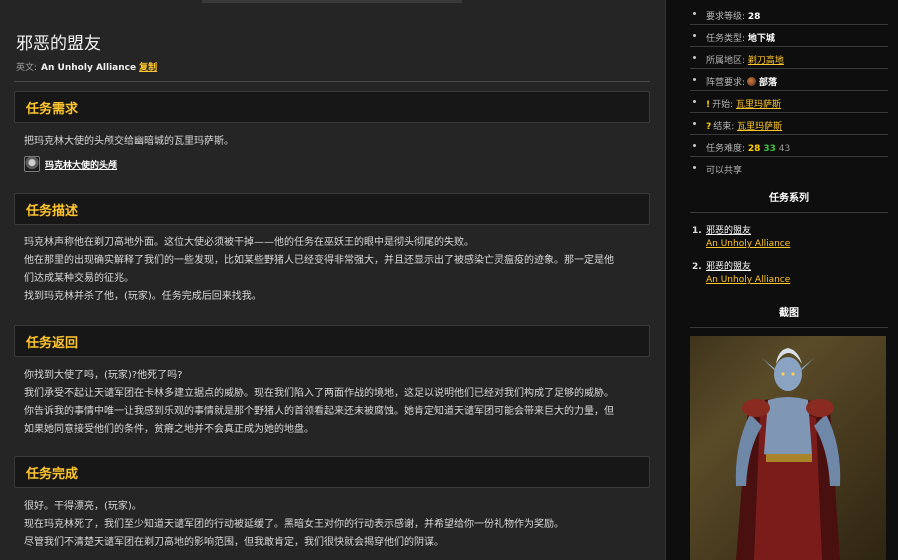 The height and width of the screenshot is (560, 898). What do you see at coordinates (332, 341) in the screenshot?
I see `progress-header: 任务返回` at bounding box center [332, 341].